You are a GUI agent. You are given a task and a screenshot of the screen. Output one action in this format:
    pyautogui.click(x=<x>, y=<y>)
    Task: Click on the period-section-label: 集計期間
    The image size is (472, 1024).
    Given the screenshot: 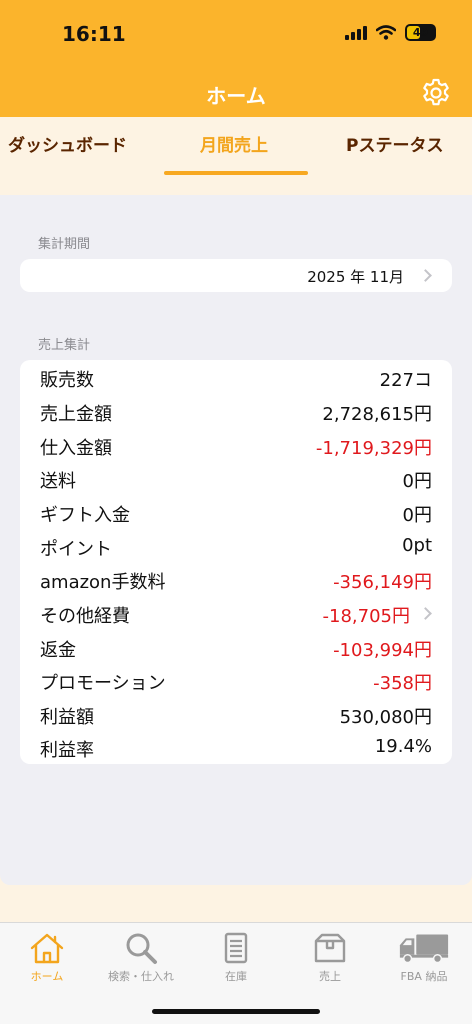 What is the action you would take?
    pyautogui.click(x=64, y=244)
    